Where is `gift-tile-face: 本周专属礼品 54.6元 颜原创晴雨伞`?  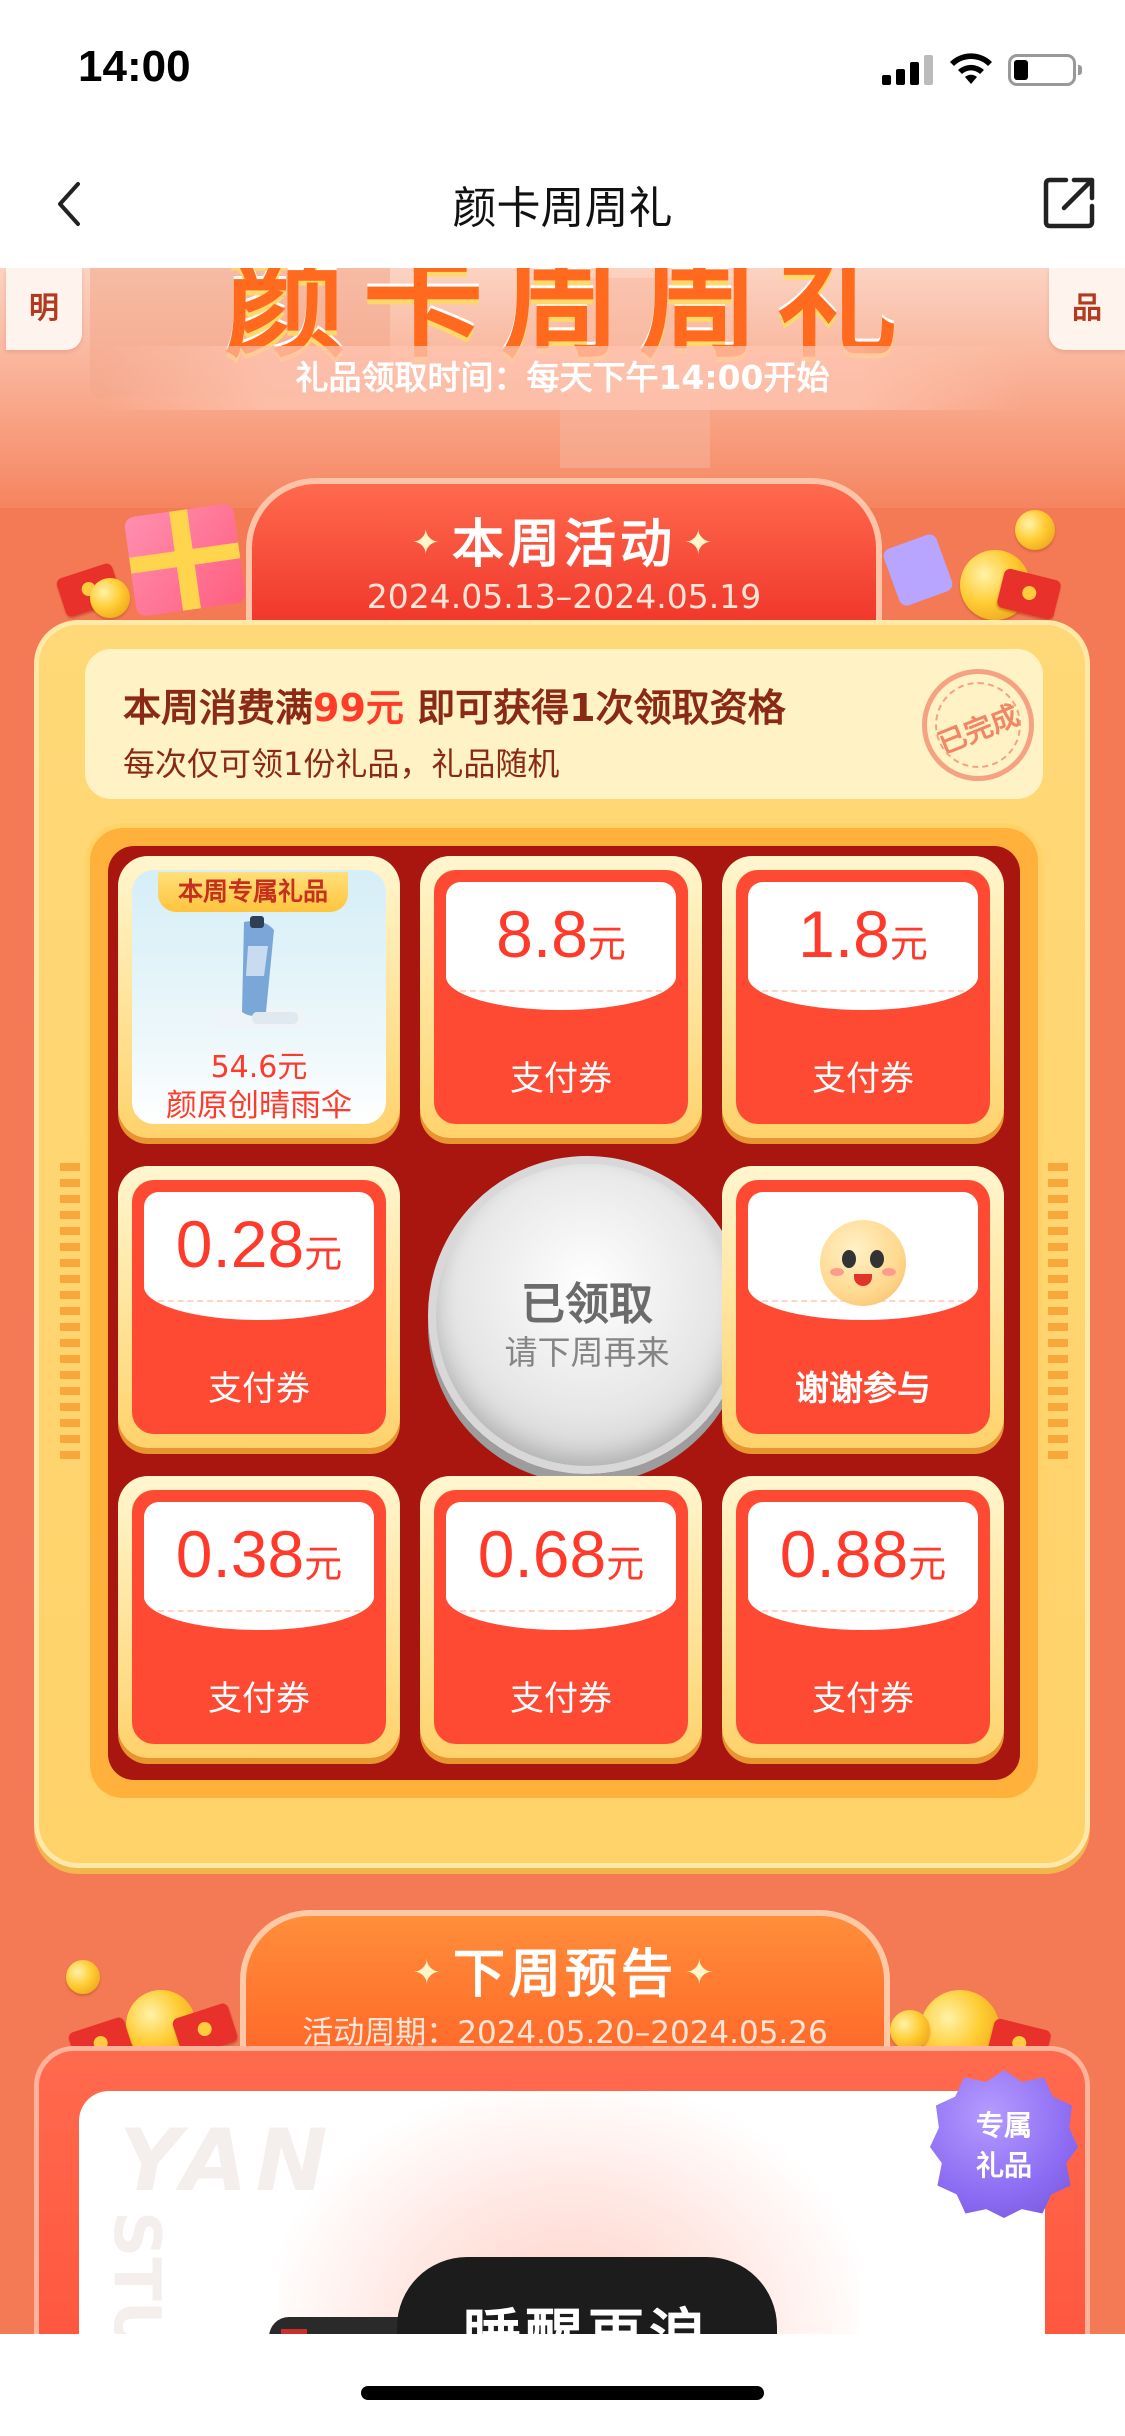 gift-tile-face: 本周专属礼品 54.6元 颜原创晴雨伞 is located at coordinates (259, 997).